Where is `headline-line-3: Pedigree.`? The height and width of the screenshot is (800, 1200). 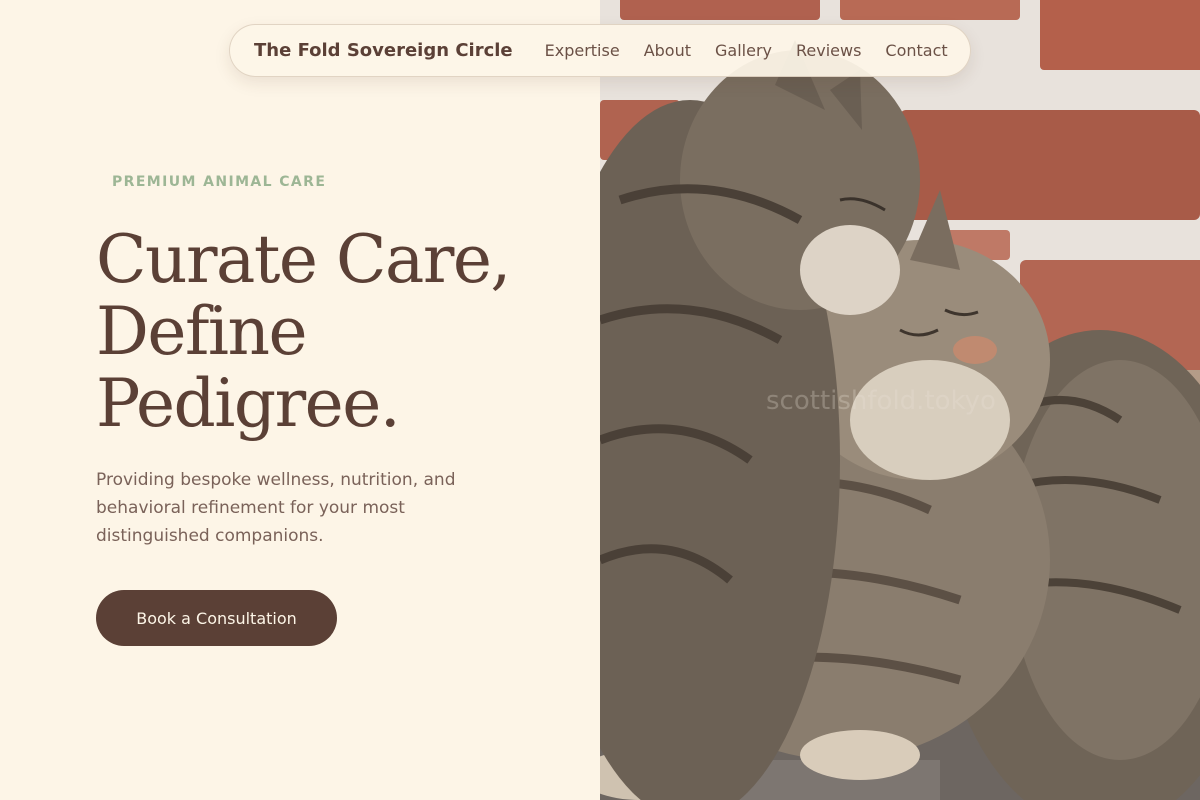
headline-line-3: Pedigree. is located at coordinates (248, 403).